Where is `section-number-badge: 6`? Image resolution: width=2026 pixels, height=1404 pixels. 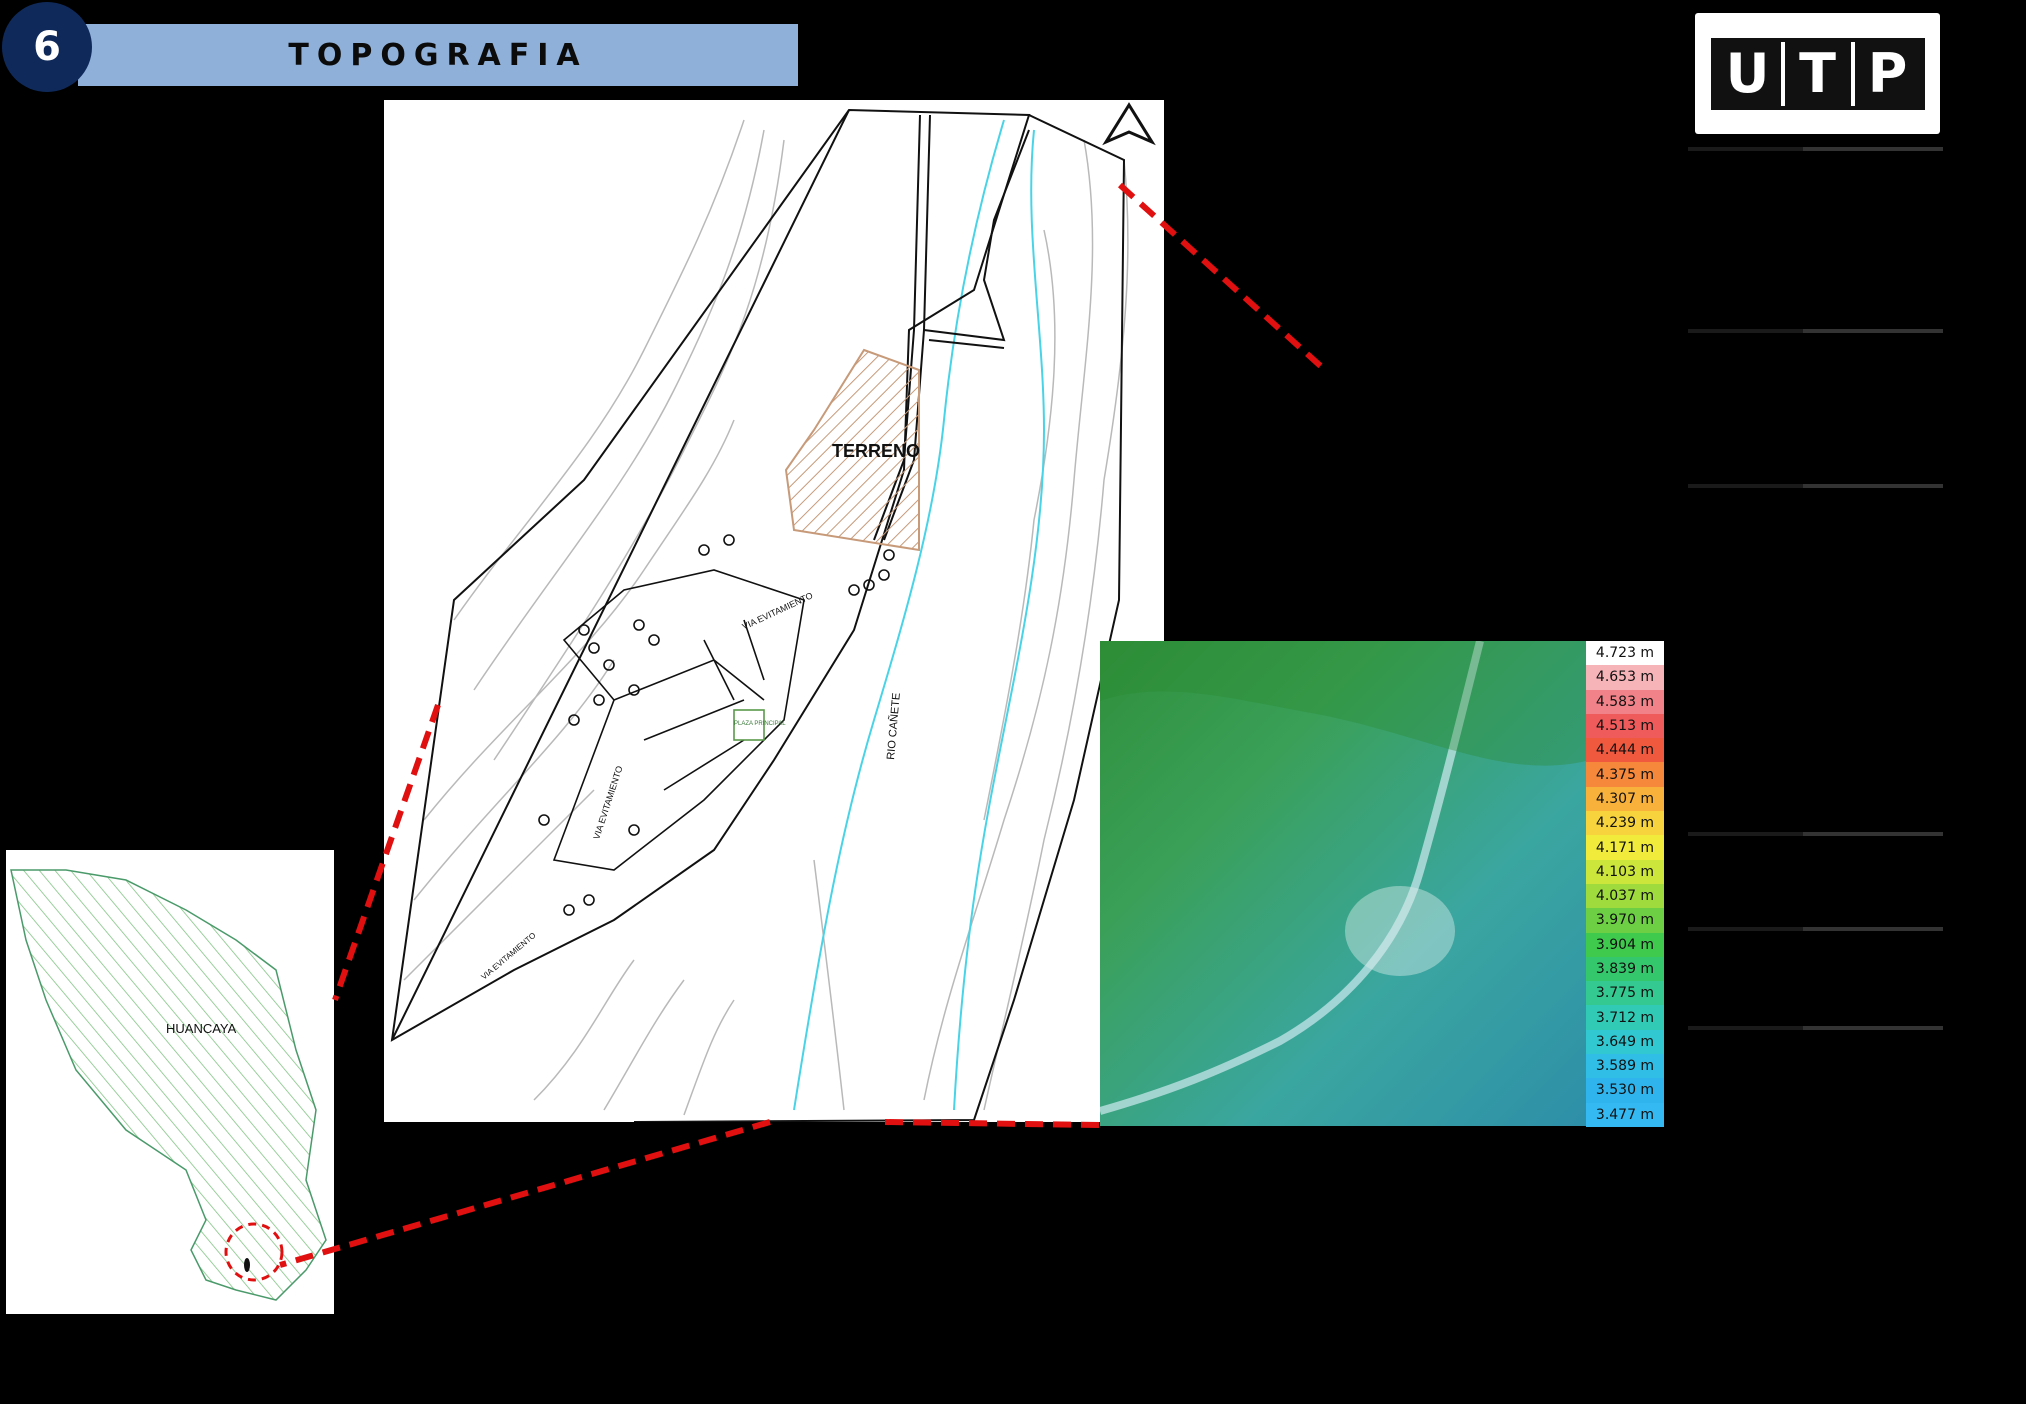 section-number-badge: 6 is located at coordinates (47, 47).